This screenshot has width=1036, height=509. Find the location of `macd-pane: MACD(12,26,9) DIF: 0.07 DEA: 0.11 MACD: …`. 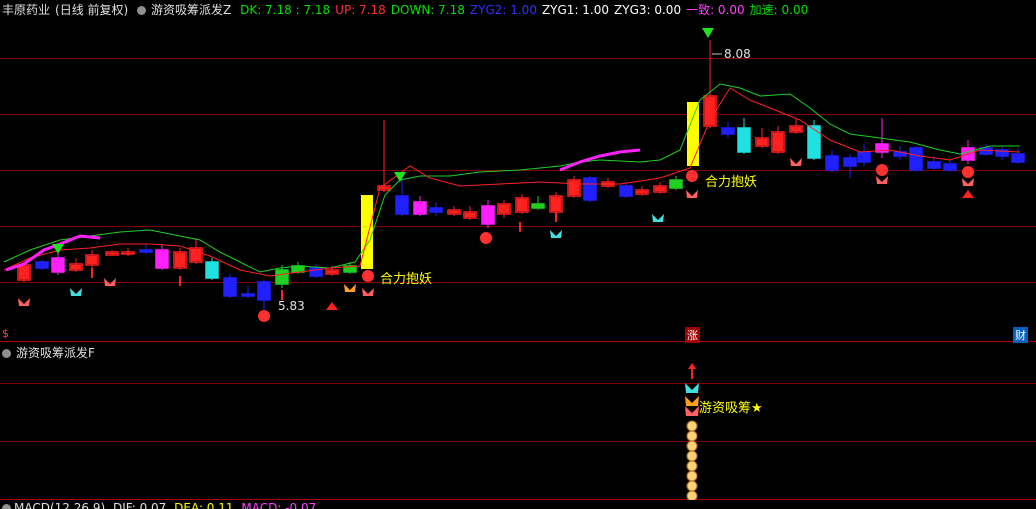

macd-pane: MACD(12,26,9) DIF: 0.07 DEA: 0.11 MACD: … is located at coordinates (518, 504).